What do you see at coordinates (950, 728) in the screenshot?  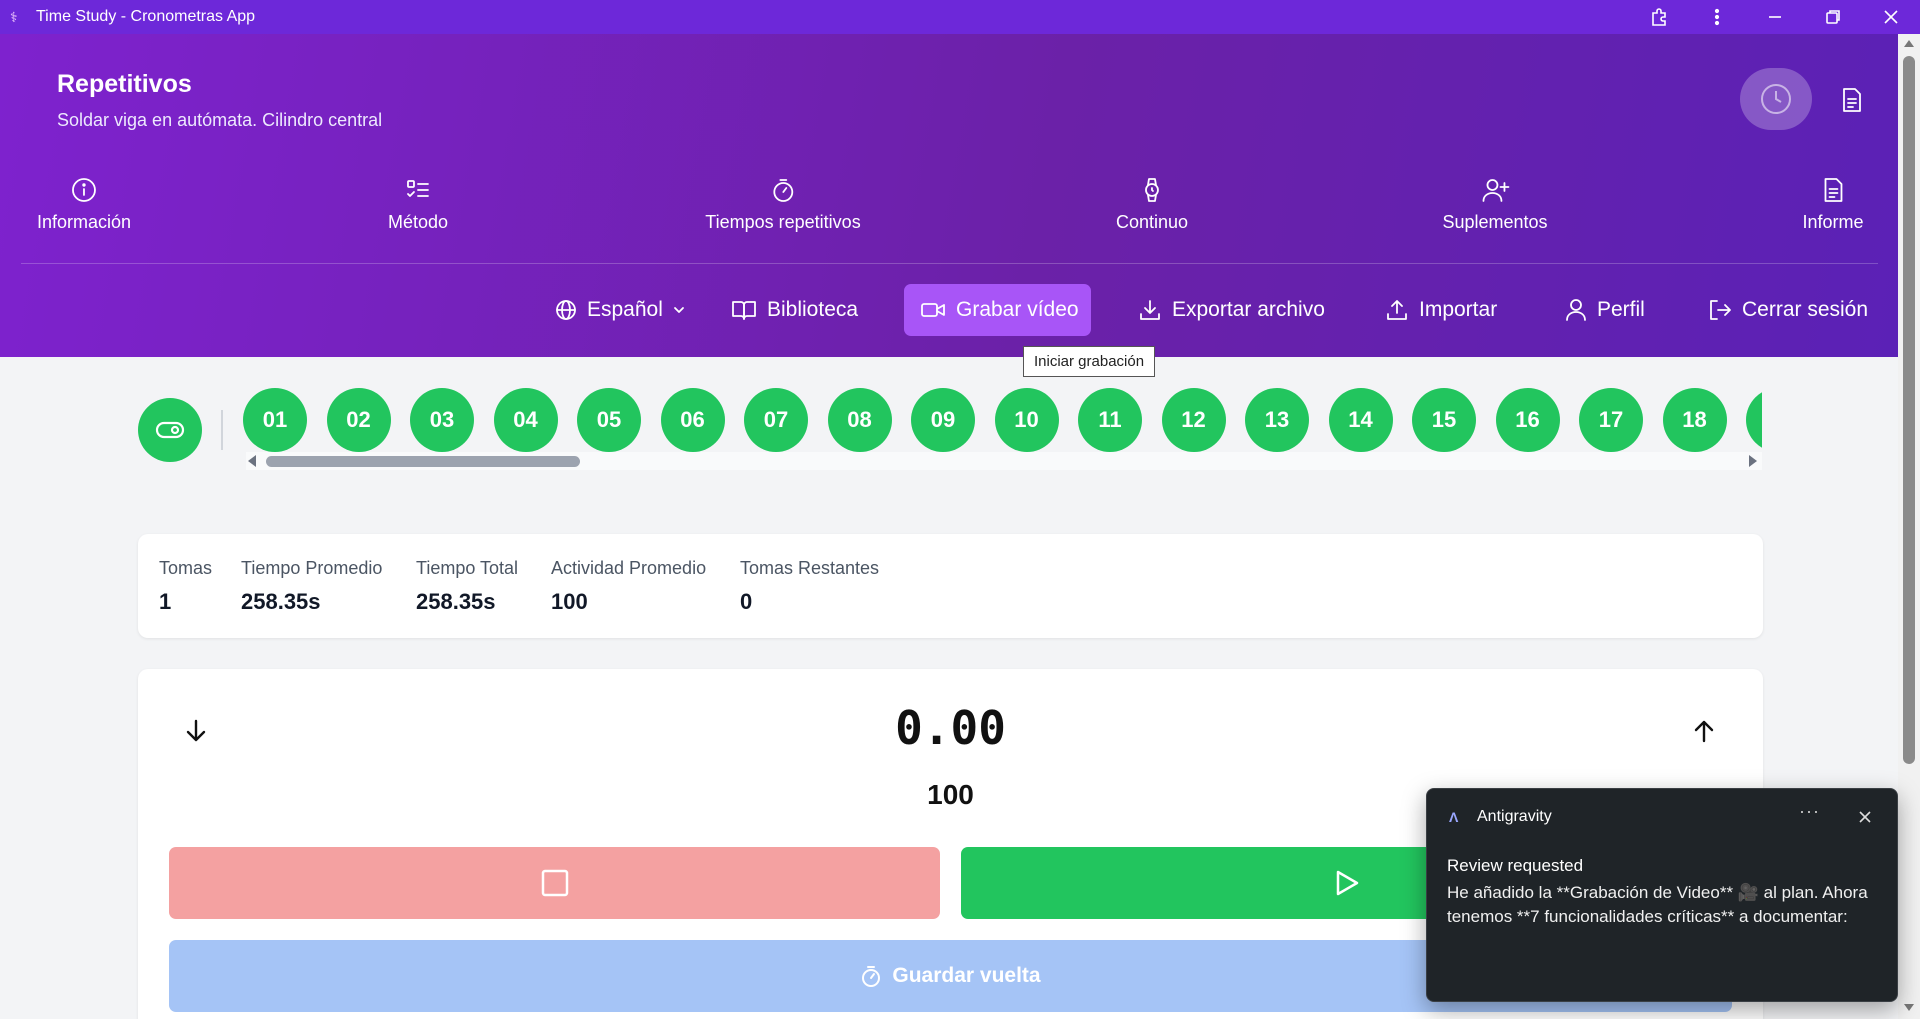 I see `timer-display: 0.00` at bounding box center [950, 728].